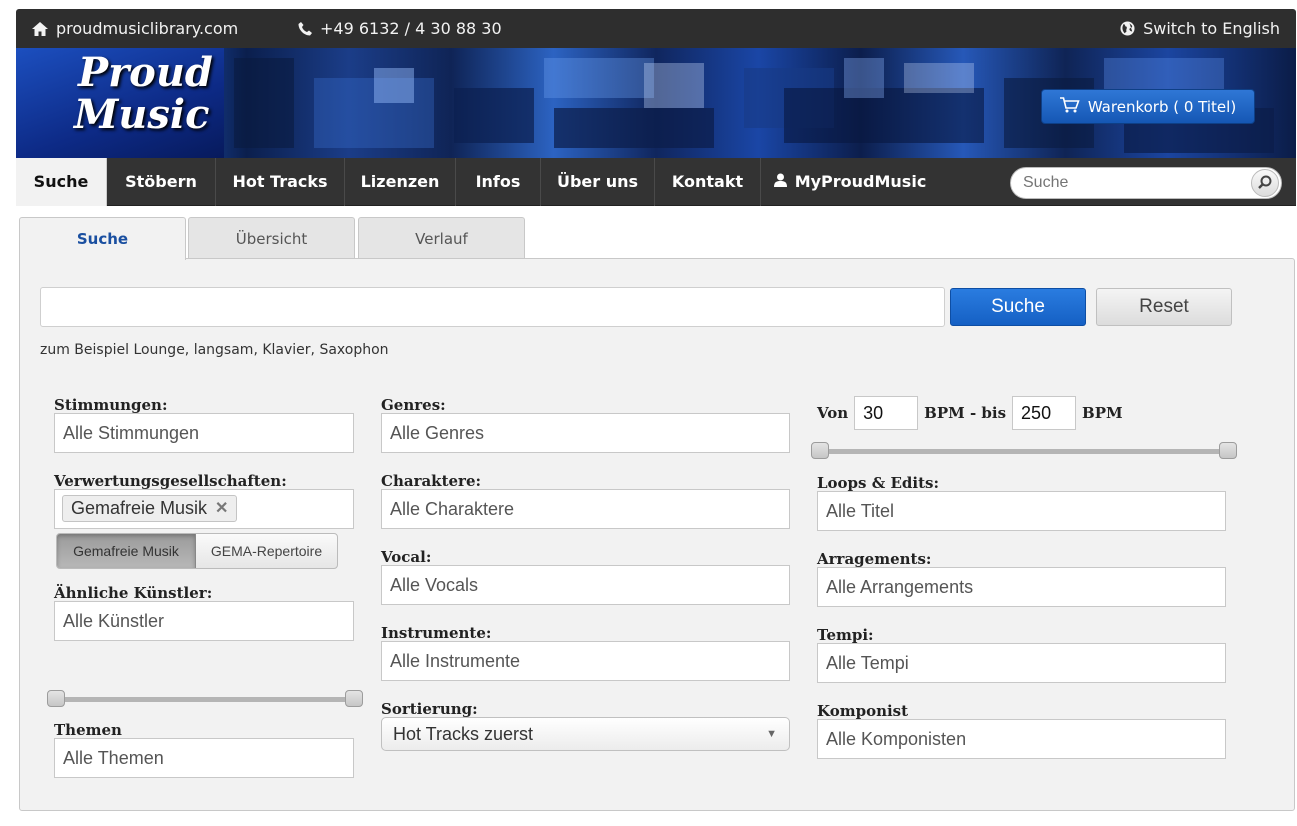 The height and width of the screenshot is (826, 1297). Describe the element at coordinates (1069, 106) in the screenshot. I see `cart-icon` at that location.